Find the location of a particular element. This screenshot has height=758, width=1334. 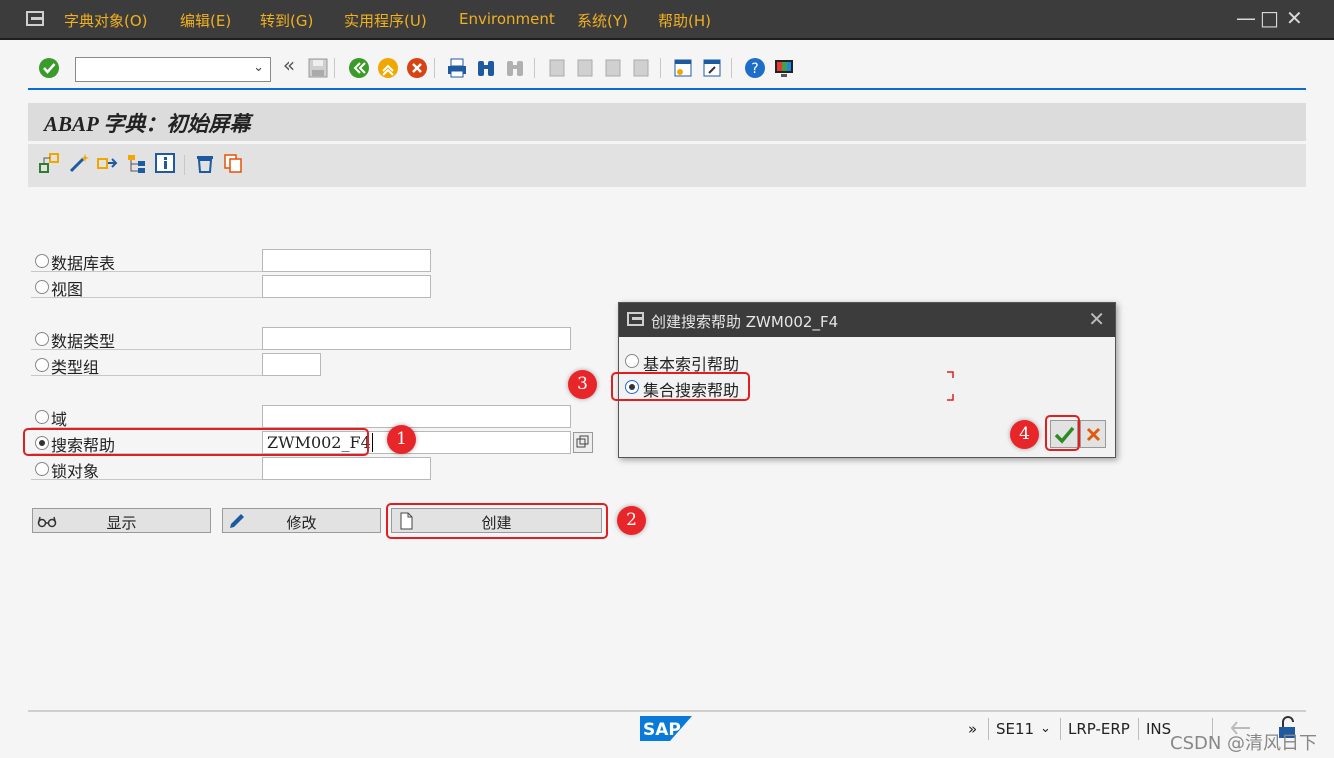

step-badge-1: 1 is located at coordinates (401, 439).